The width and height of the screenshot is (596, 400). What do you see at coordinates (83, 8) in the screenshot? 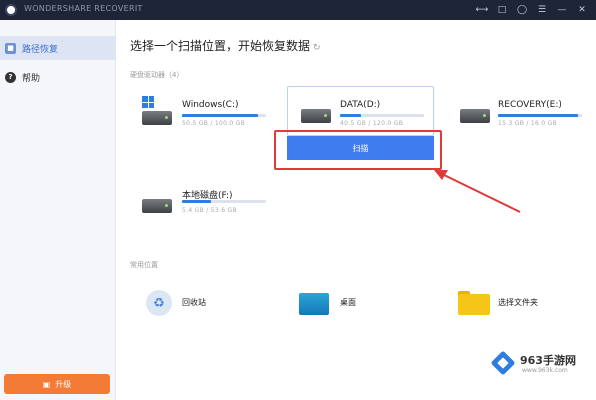
I see `app-title: WONDERSHARE RECOVERIT` at bounding box center [83, 8].